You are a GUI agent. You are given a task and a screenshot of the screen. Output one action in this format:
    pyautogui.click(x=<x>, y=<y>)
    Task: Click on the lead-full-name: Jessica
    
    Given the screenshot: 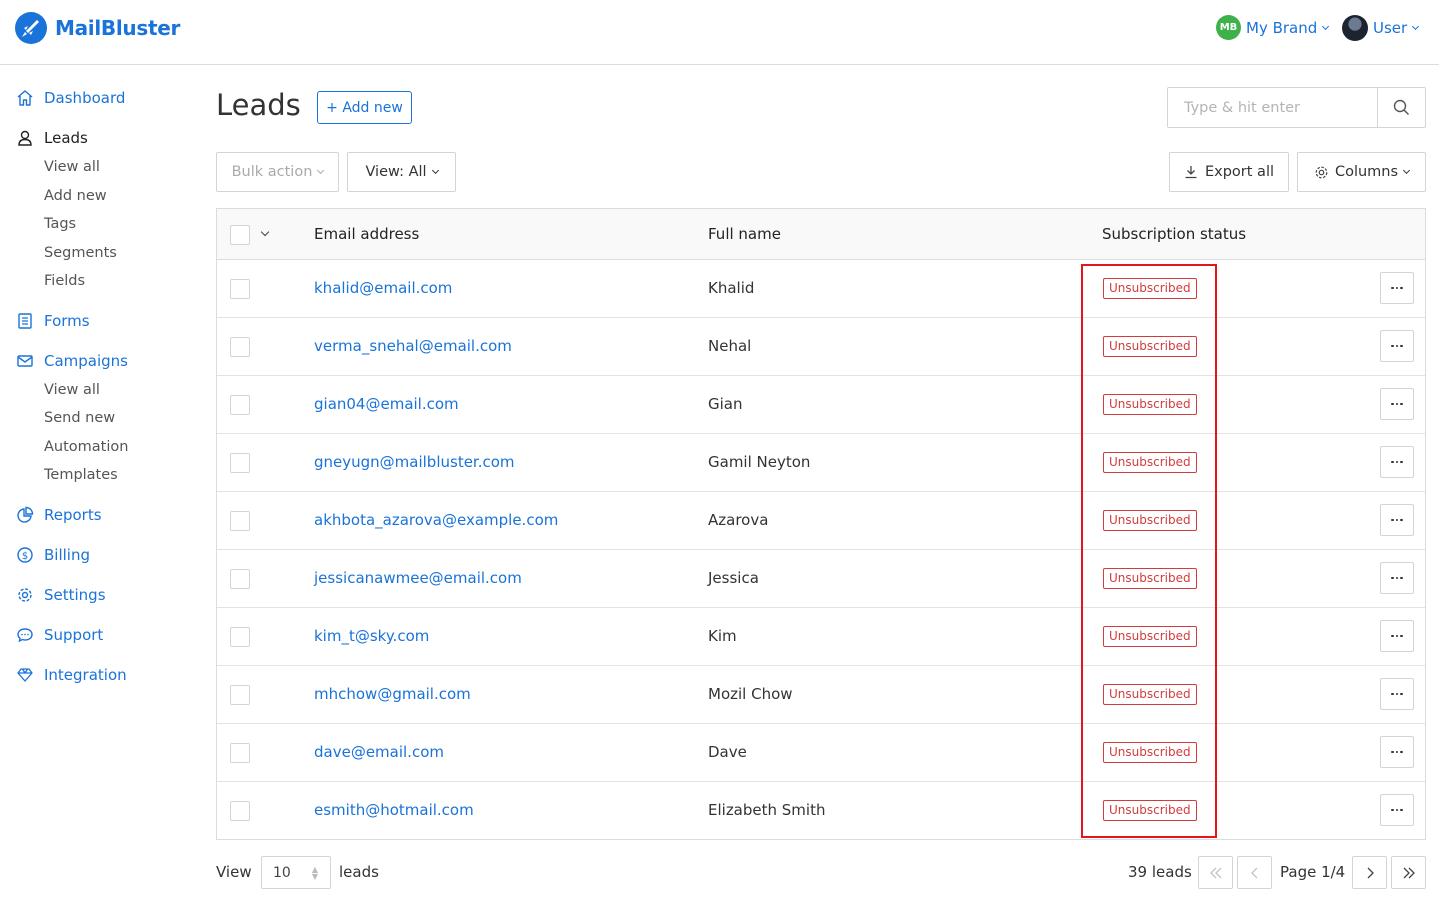 What is the action you would take?
    pyautogui.click(x=733, y=578)
    